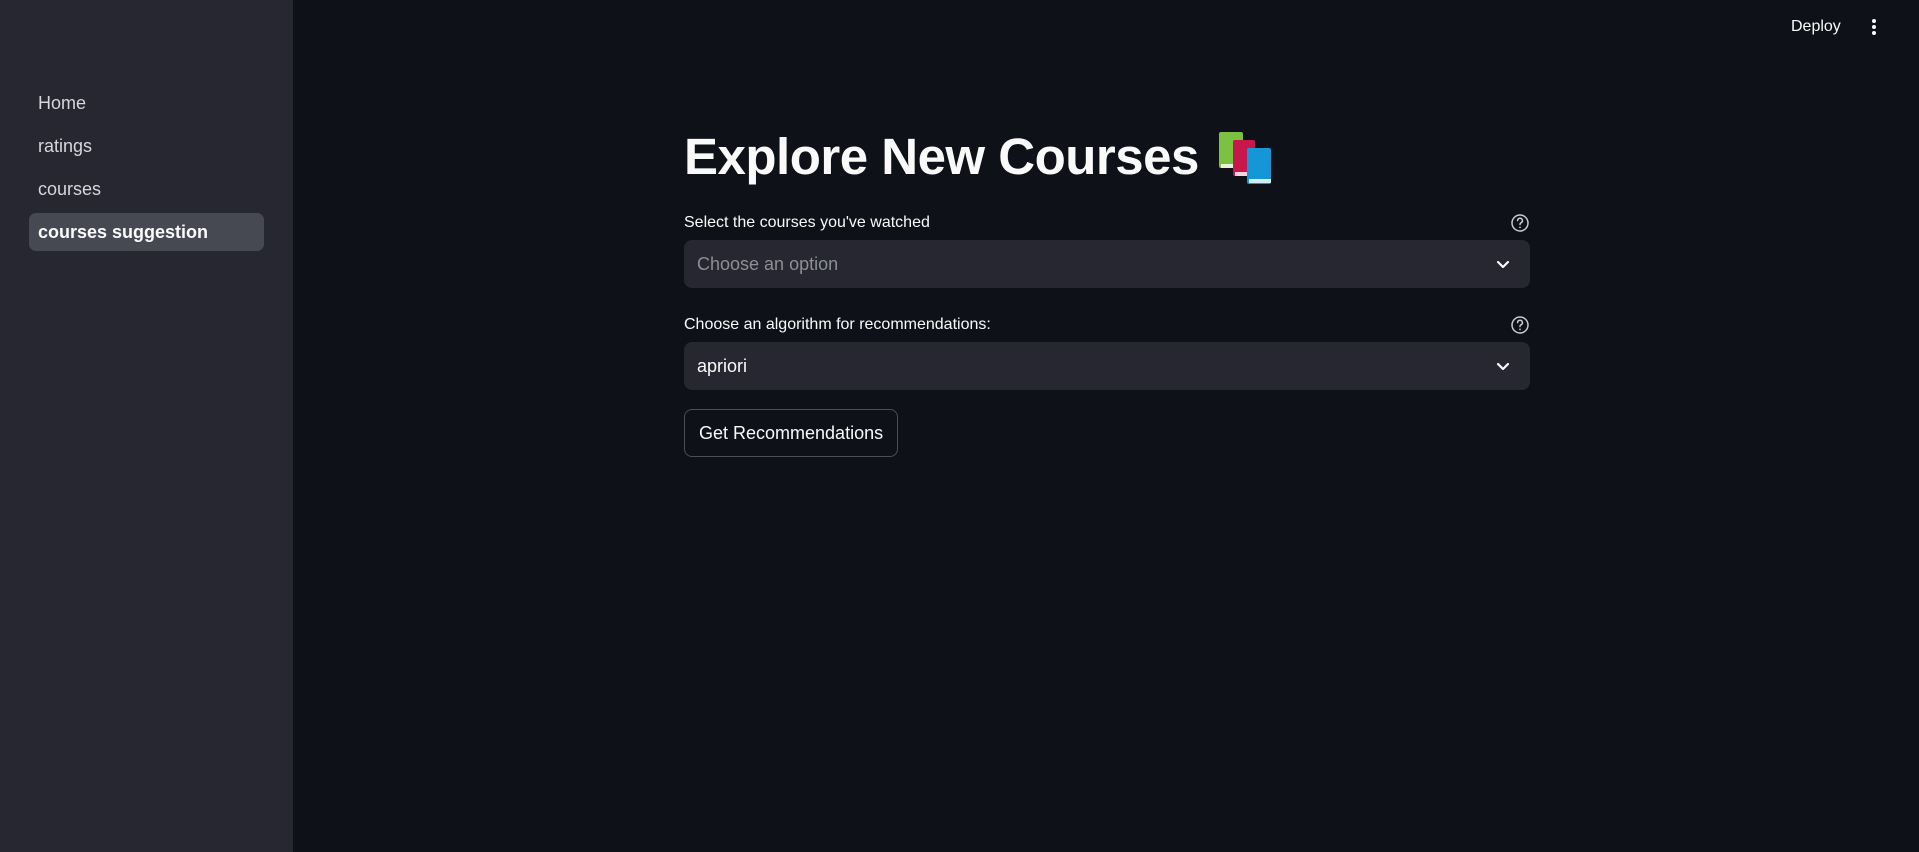 The height and width of the screenshot is (852, 1919). I want to click on sidebar-nav: Home ratings courses courses suggestion, so click(146, 170).